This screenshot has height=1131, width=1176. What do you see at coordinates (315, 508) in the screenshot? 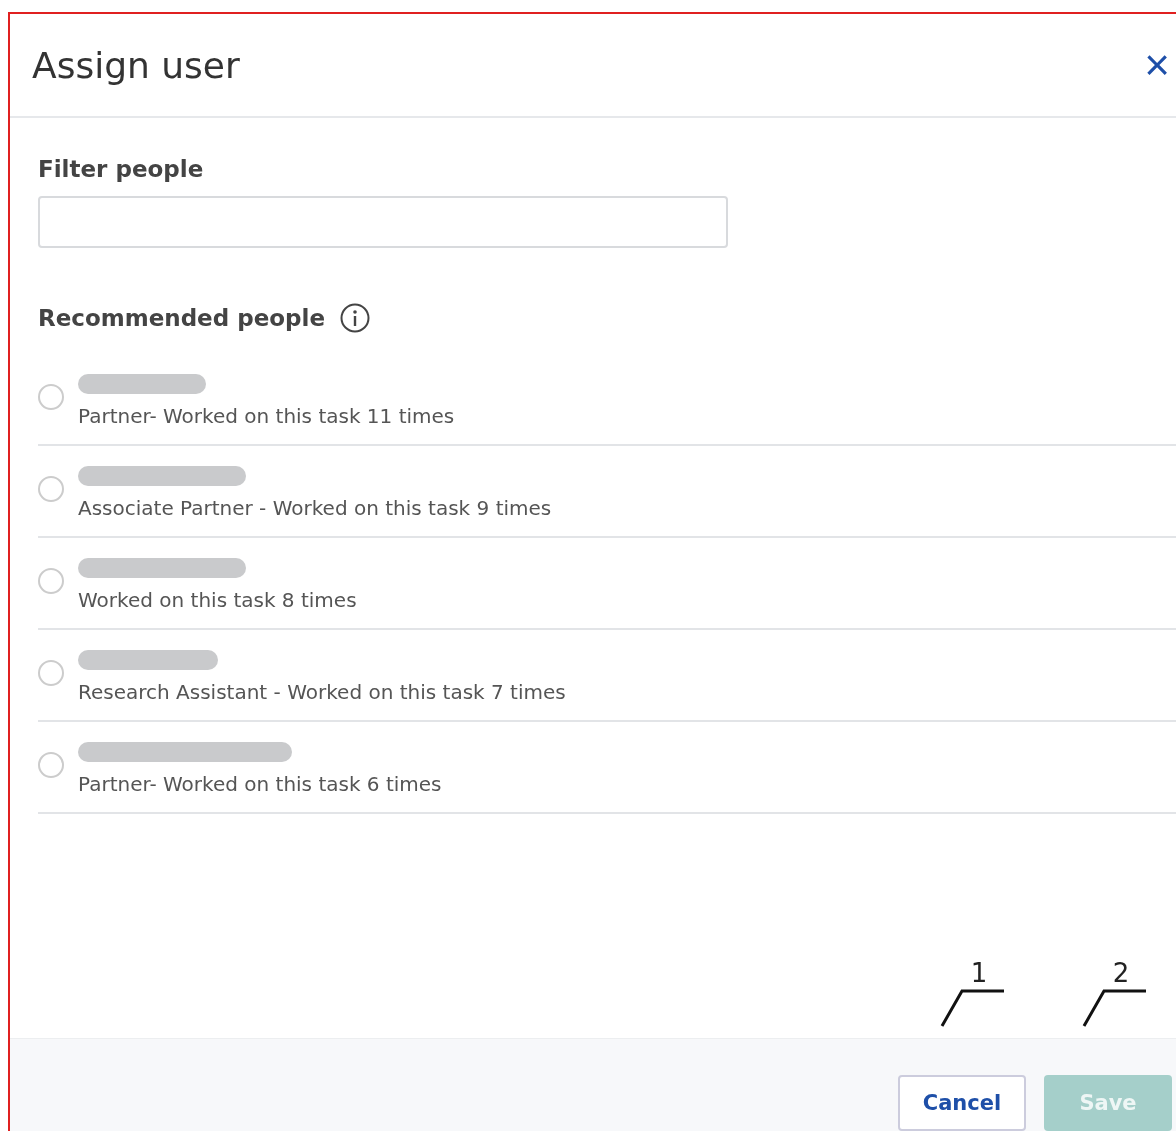
I see `person-detail: Associate Partner - Worked on this task 9 times` at bounding box center [315, 508].